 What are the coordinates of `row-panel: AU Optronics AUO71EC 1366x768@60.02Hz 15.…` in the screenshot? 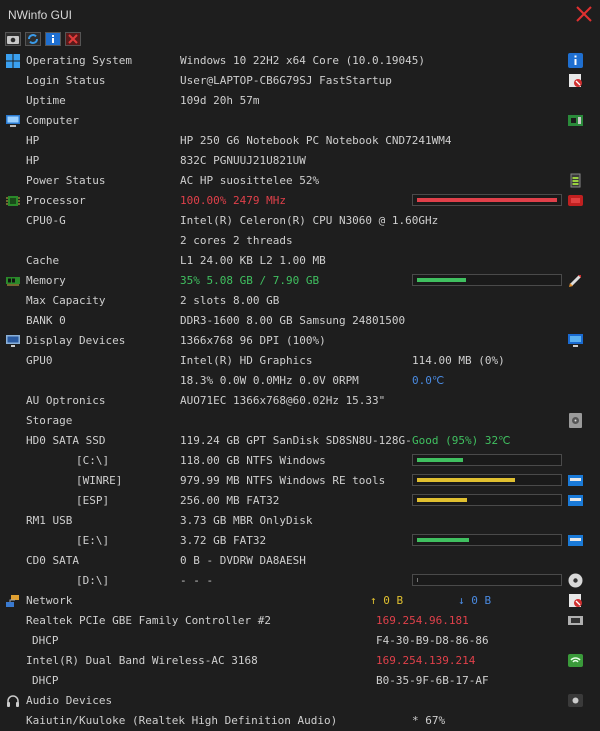 It's located at (300, 401).